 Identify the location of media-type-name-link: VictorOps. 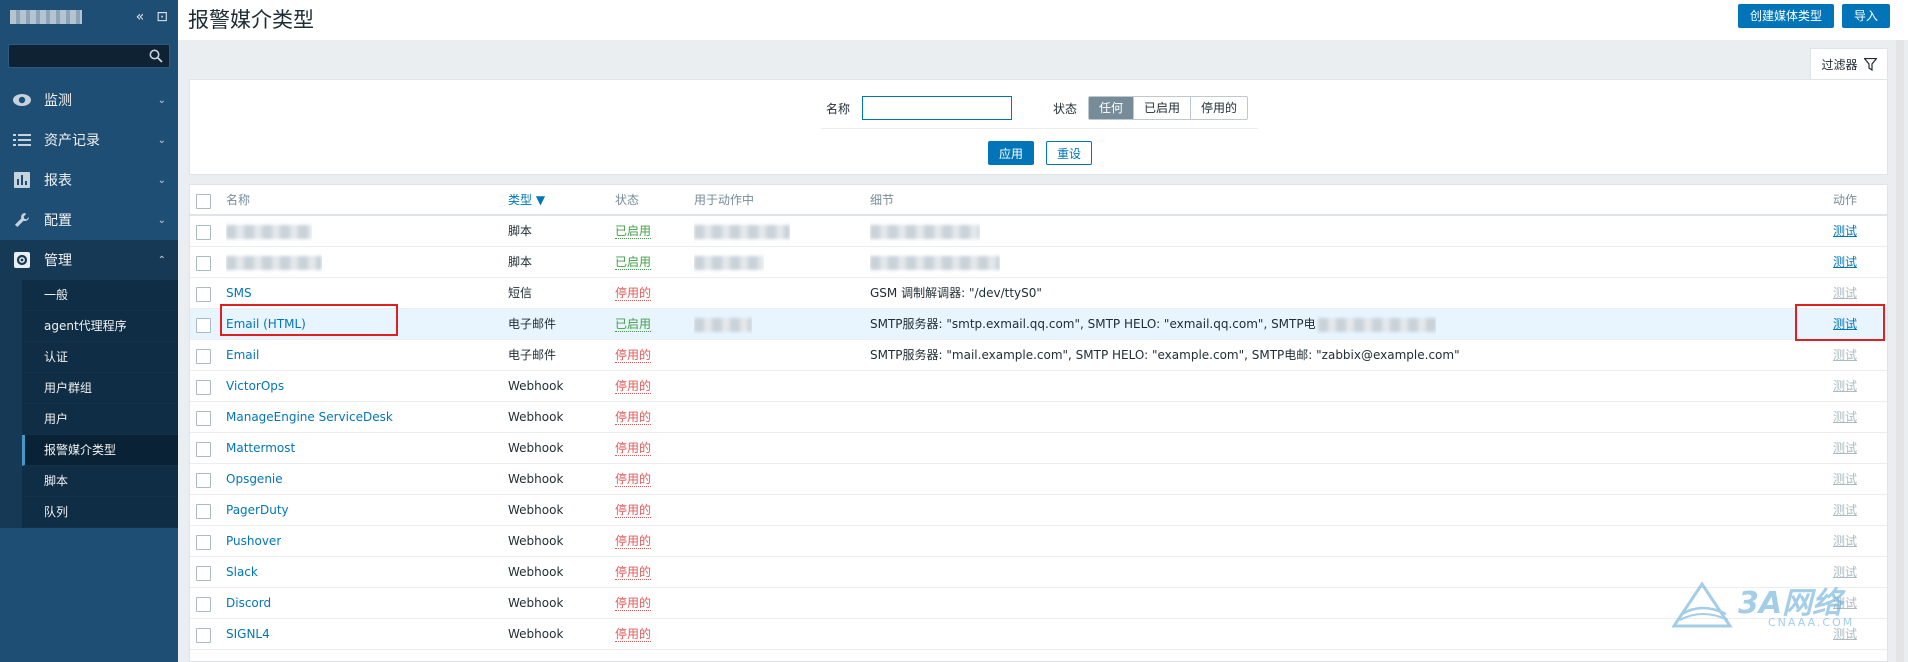
(255, 386).